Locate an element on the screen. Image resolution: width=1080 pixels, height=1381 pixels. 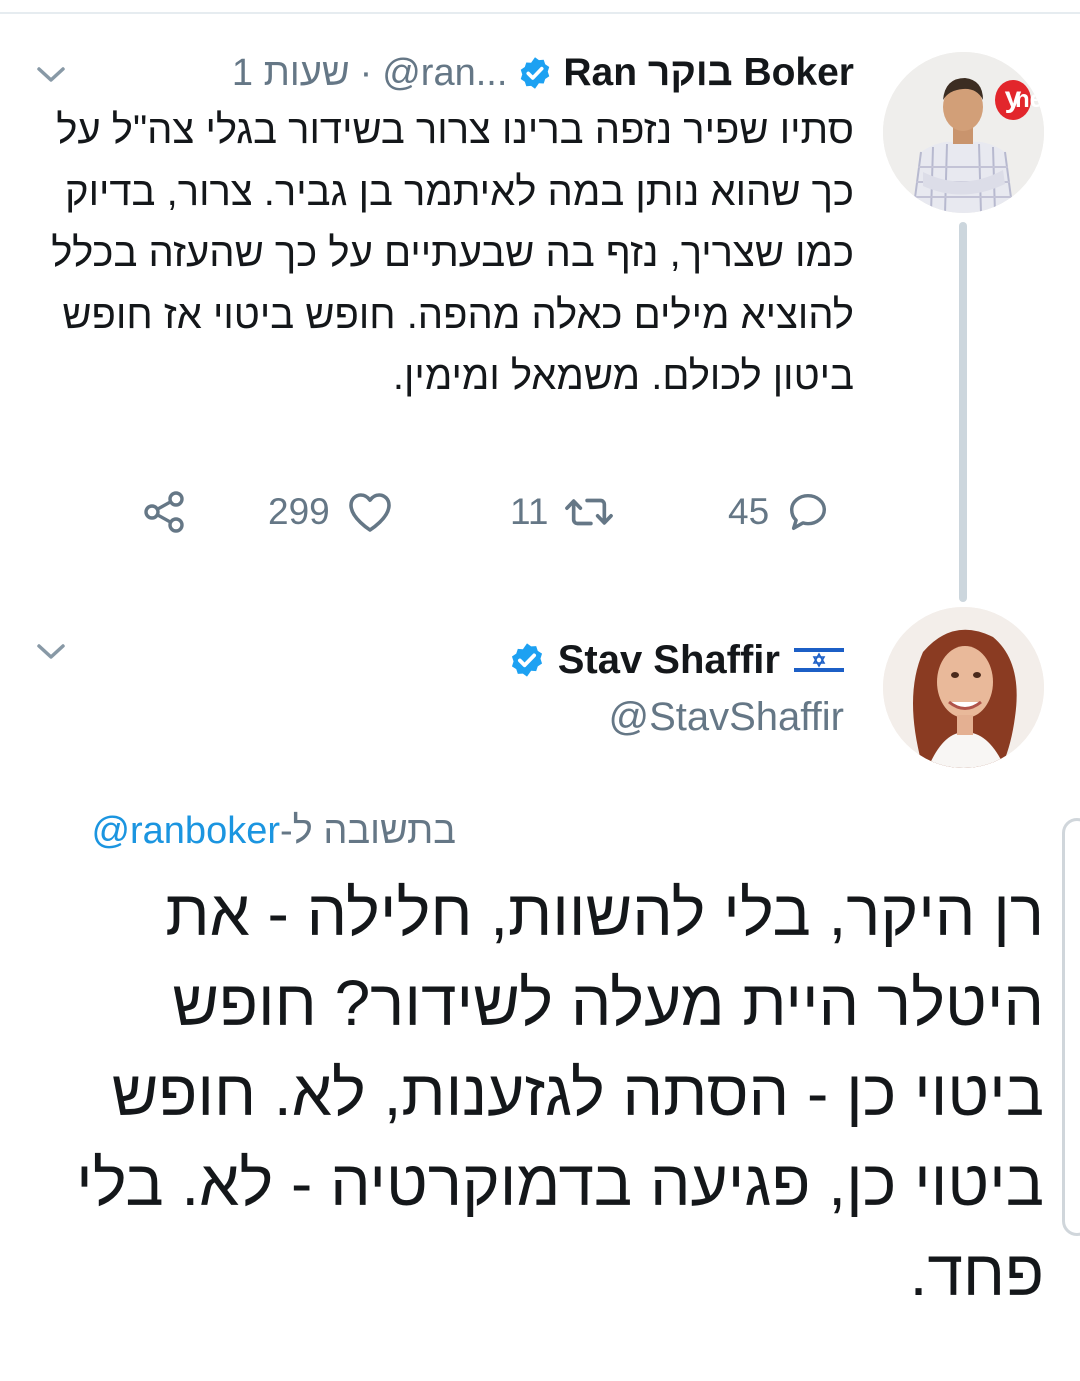
tweet1-timestamp: 1 שעות is located at coordinates (291, 73).